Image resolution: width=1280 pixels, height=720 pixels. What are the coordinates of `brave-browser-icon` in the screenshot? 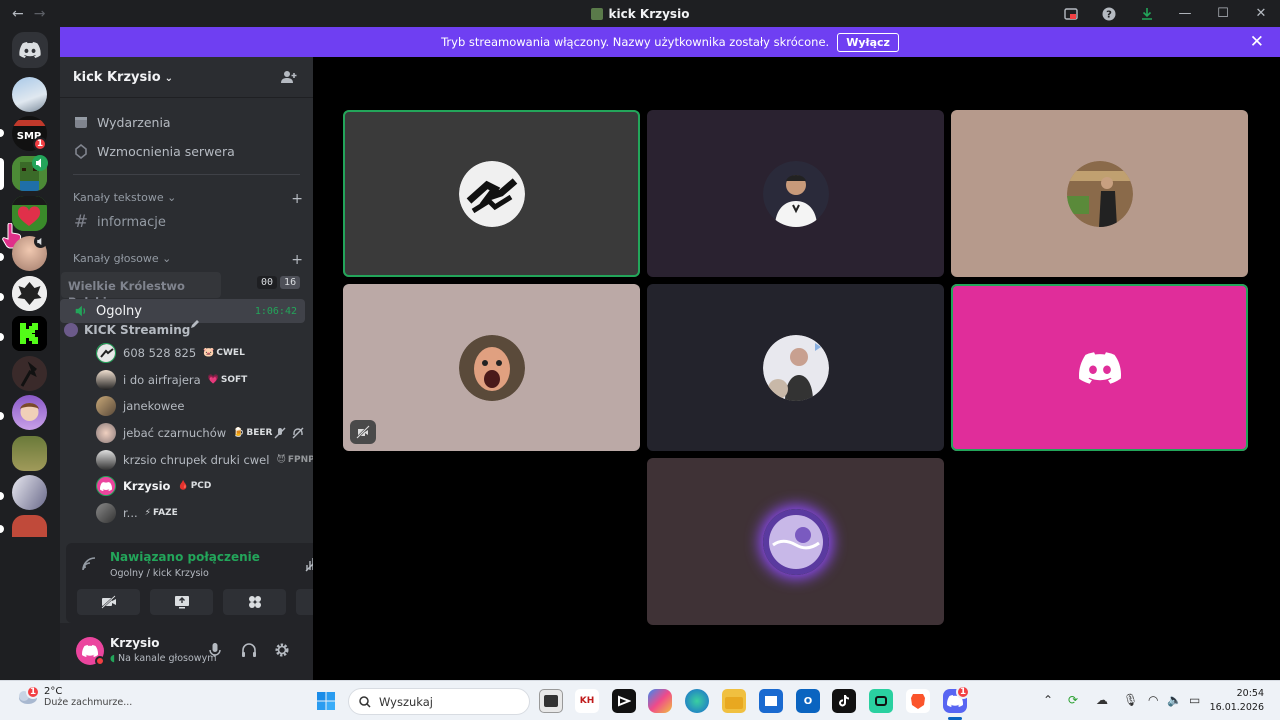 It's located at (918, 701).